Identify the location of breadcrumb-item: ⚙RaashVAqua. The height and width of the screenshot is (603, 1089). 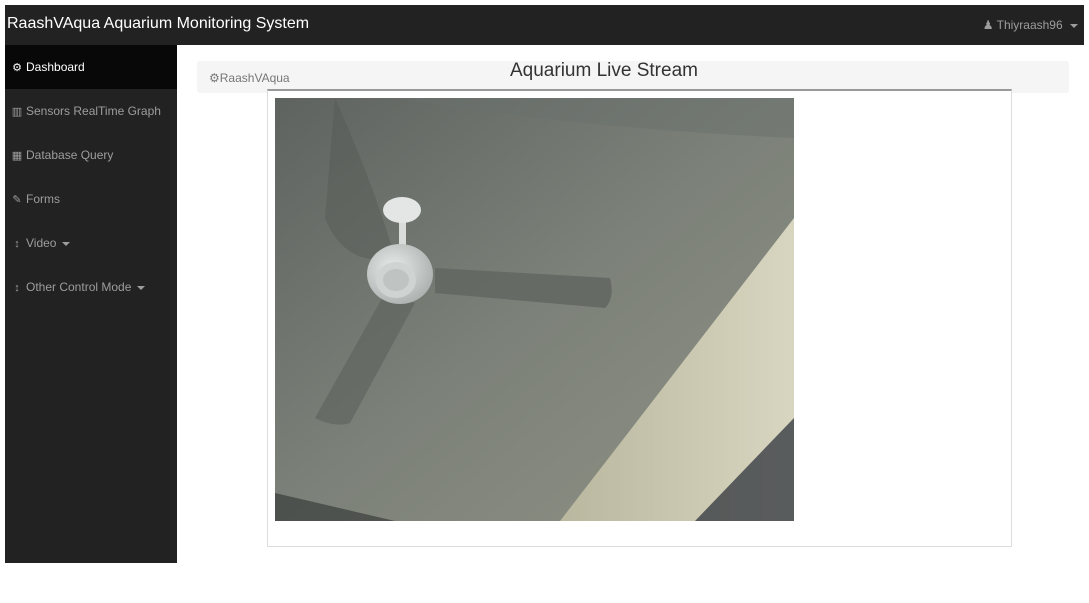
(249, 78).